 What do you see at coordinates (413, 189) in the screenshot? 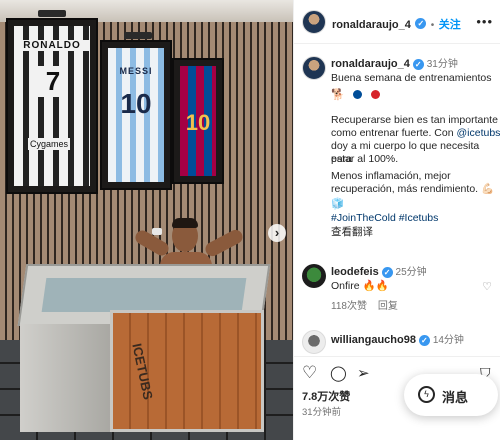
I see `caption-paragraph-line: recuperación, más rendimiento. 💪🏻` at bounding box center [413, 189].